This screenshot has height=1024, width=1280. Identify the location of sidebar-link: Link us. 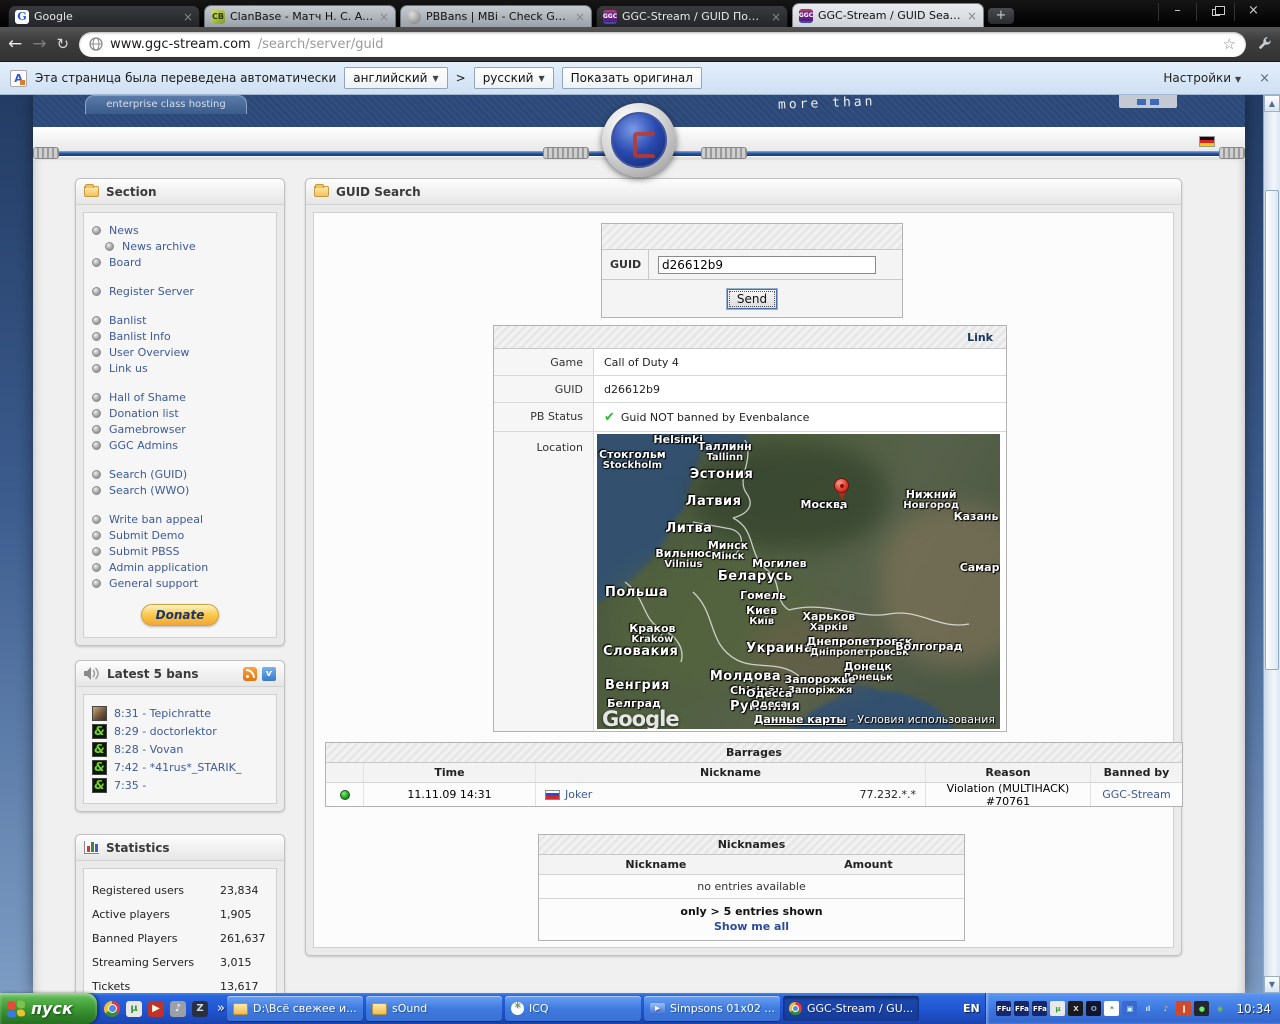
(128, 368).